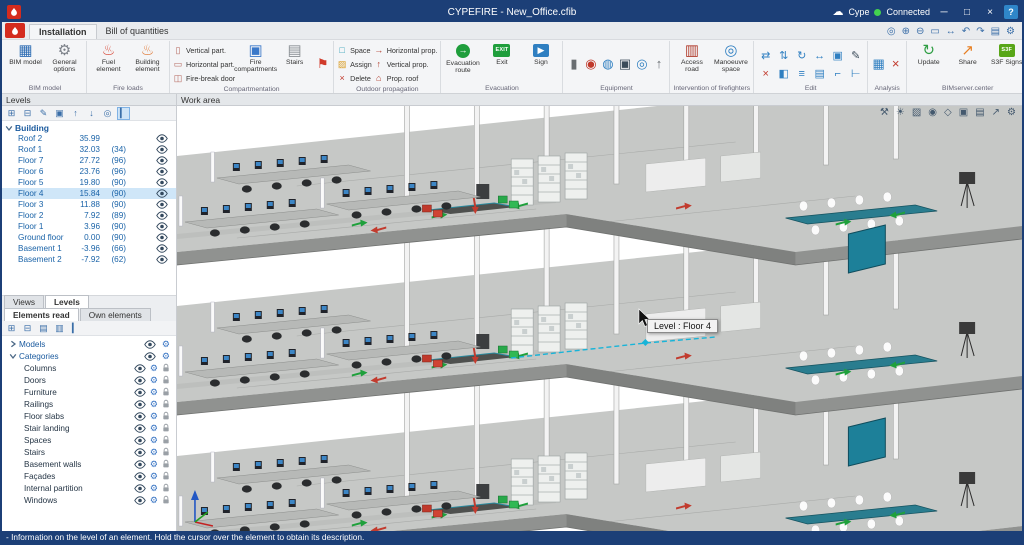 Image resolution: width=1024 pixels, height=545 pixels. What do you see at coordinates (895, 63) in the screenshot?
I see `analysis-errors-button: ×` at bounding box center [895, 63].